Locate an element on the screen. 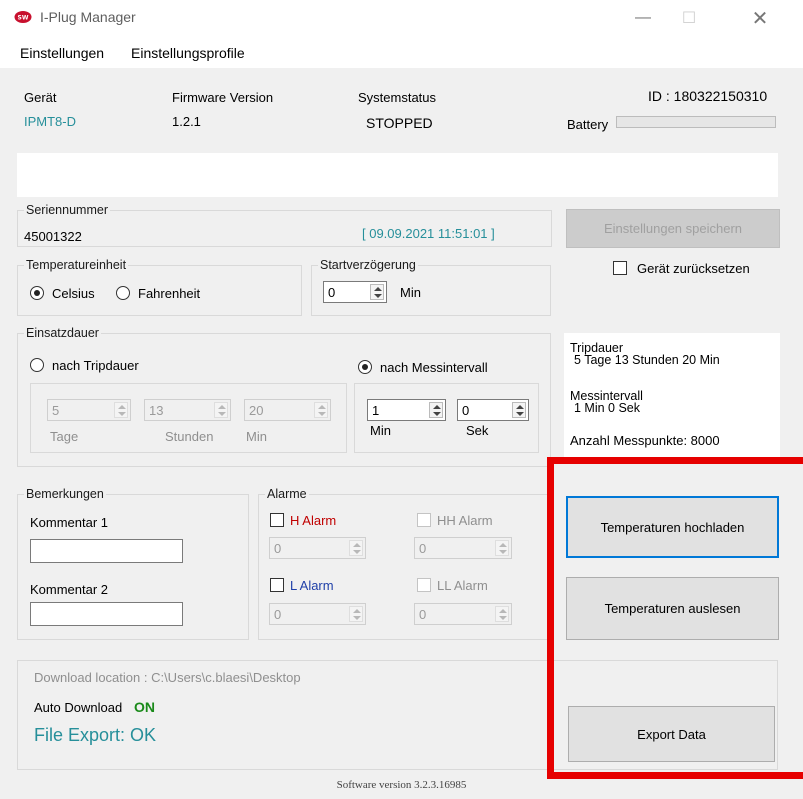 Image resolution: width=803 pixels, height=799 pixels. hh-alarm-checkbox is located at coordinates (424, 520).